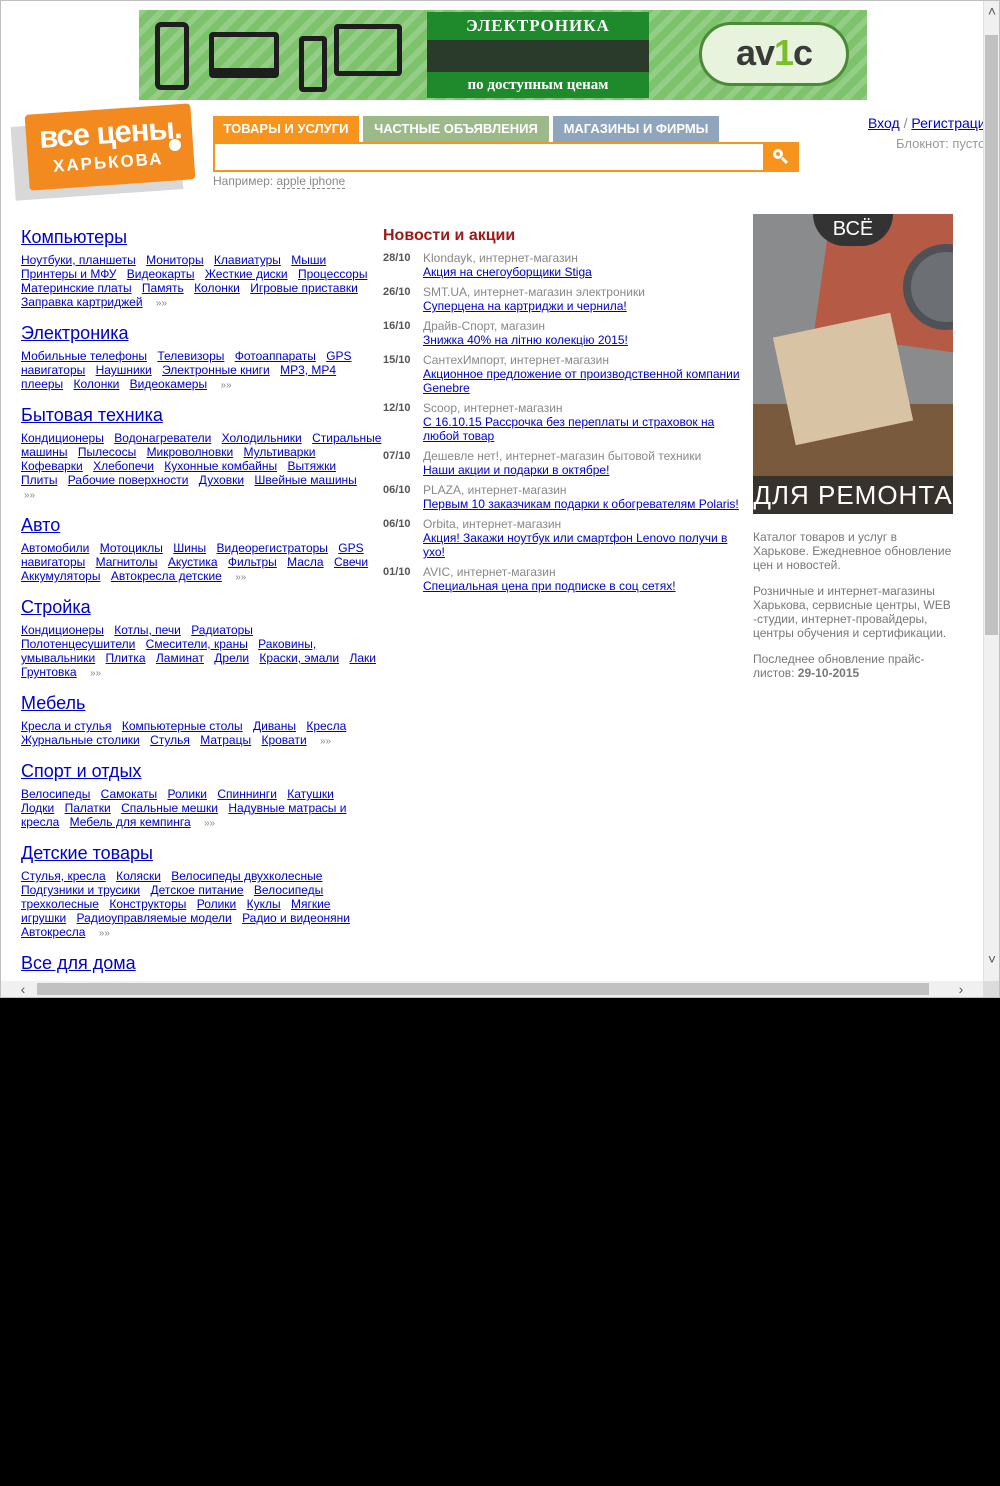  I want to click on search-example-link: apple iphone, so click(311, 181).